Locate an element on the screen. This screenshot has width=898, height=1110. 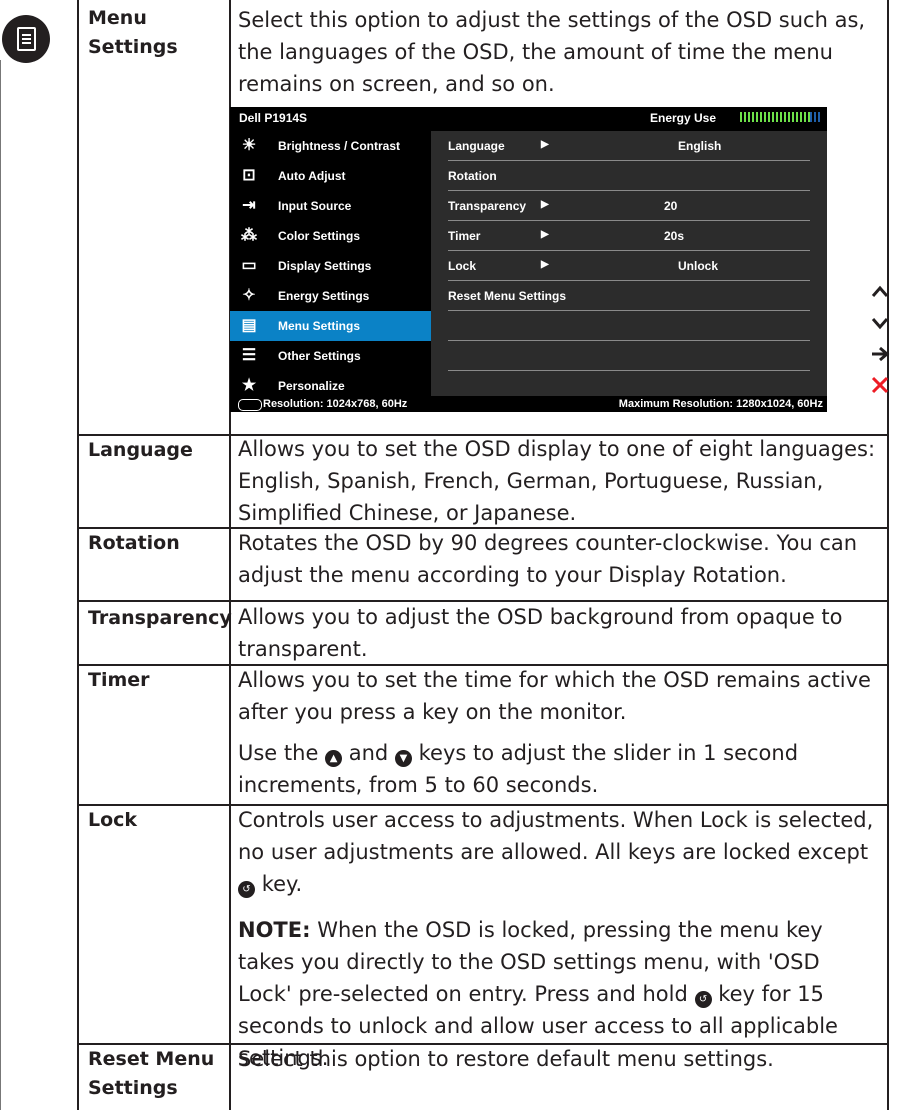
down-key-icon: ▼ is located at coordinates (403, 758).